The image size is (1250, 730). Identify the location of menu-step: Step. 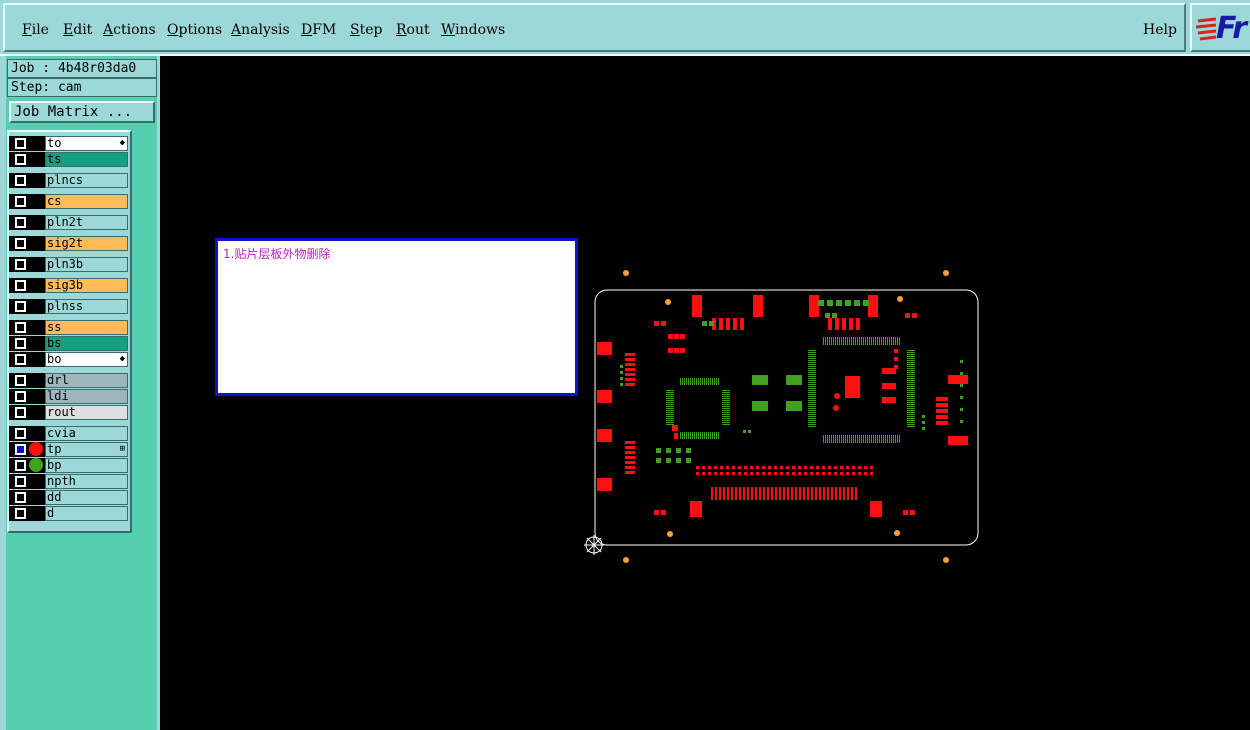
(366, 30).